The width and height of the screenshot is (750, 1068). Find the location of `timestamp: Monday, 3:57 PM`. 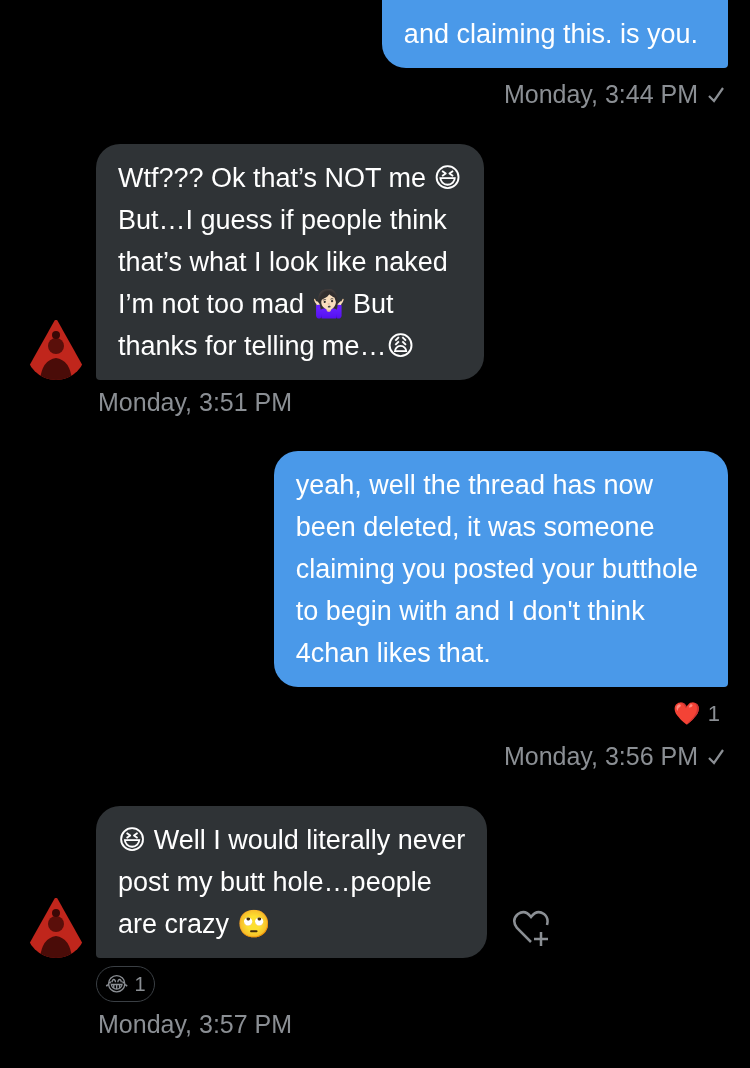

timestamp: Monday, 3:57 PM is located at coordinates (195, 1024).